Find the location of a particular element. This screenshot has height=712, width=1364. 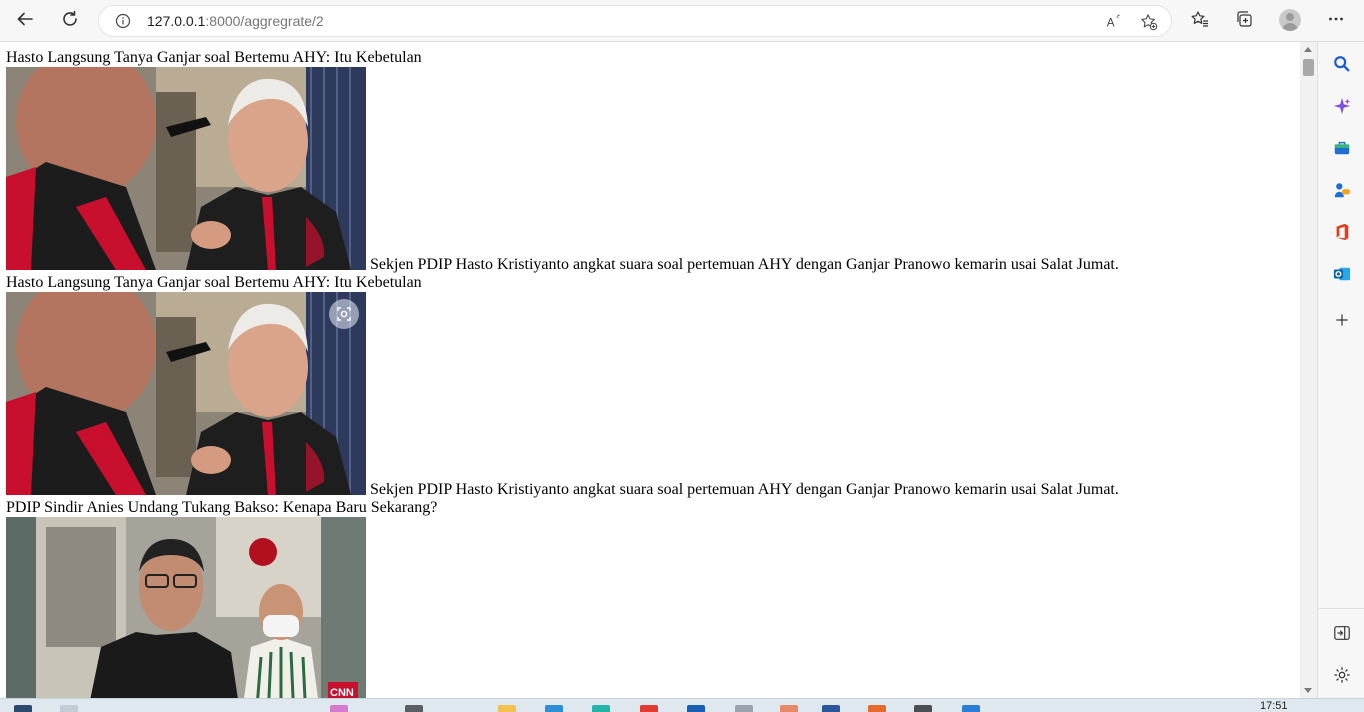

refresh-icon is located at coordinates (70, 21).